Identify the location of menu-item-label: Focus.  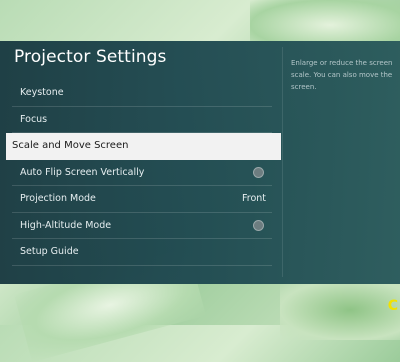
(34, 119).